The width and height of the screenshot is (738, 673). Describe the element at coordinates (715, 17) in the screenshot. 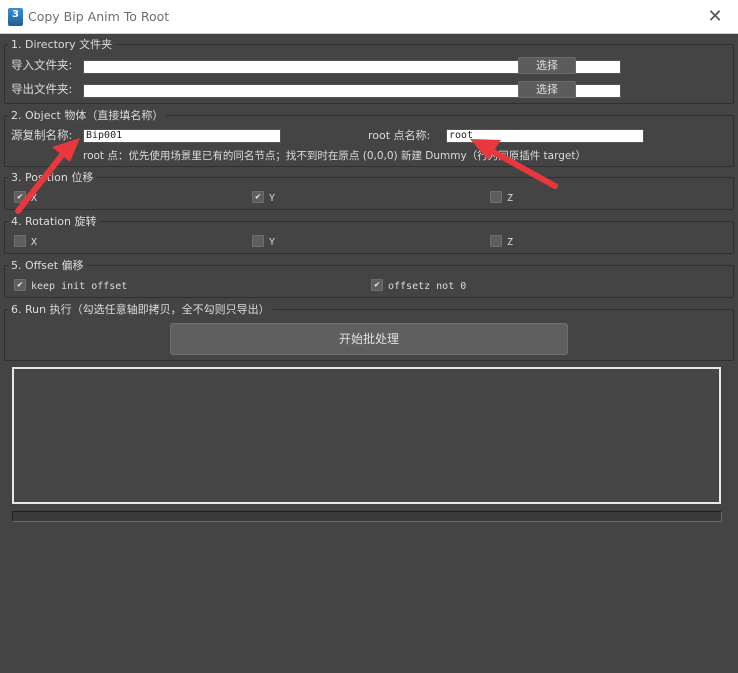

I see `close-icon: ✕` at that location.